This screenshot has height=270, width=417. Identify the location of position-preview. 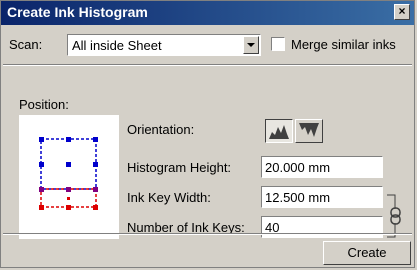
(69, 177).